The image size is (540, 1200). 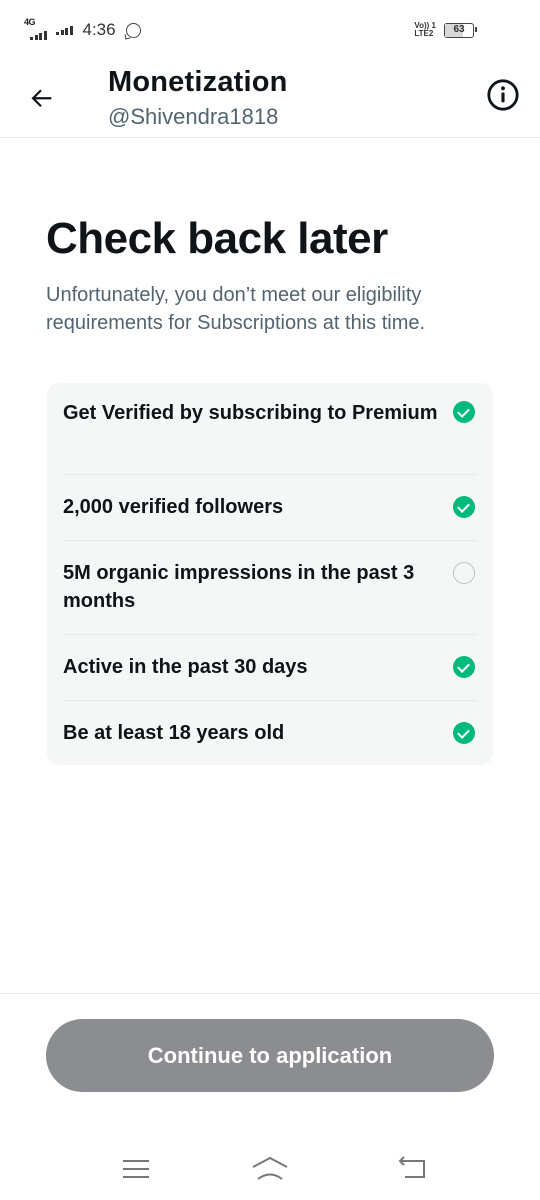 I want to click on requirement-item: Be at least 18 years old, so click(x=270, y=733).